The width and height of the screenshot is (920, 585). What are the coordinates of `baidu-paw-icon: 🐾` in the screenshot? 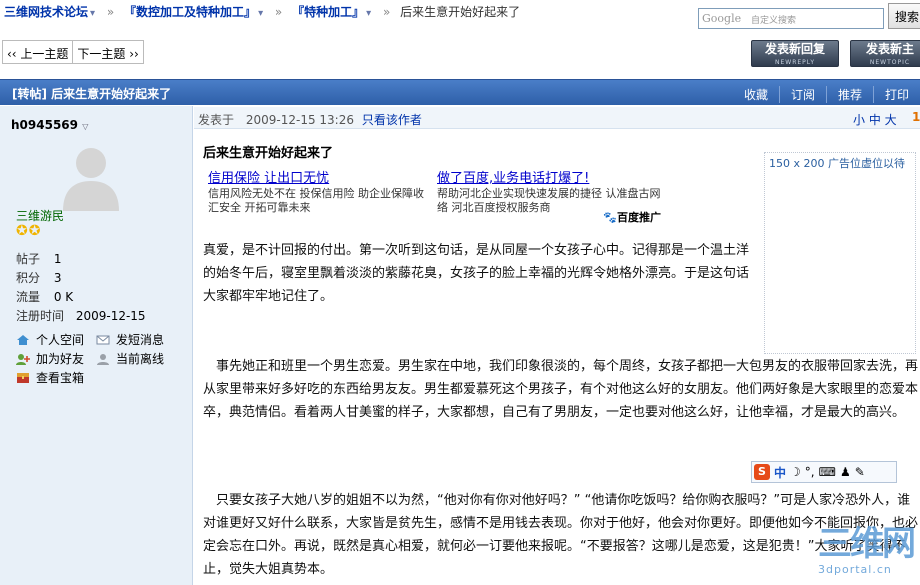 It's located at (610, 217).